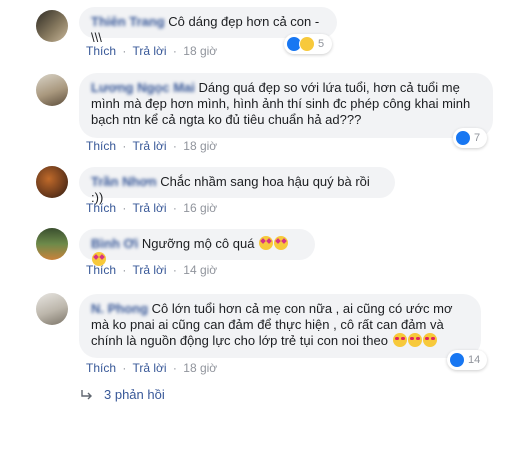 This screenshot has height=455, width=505. I want to click on reaction-summary: 14, so click(467, 360).